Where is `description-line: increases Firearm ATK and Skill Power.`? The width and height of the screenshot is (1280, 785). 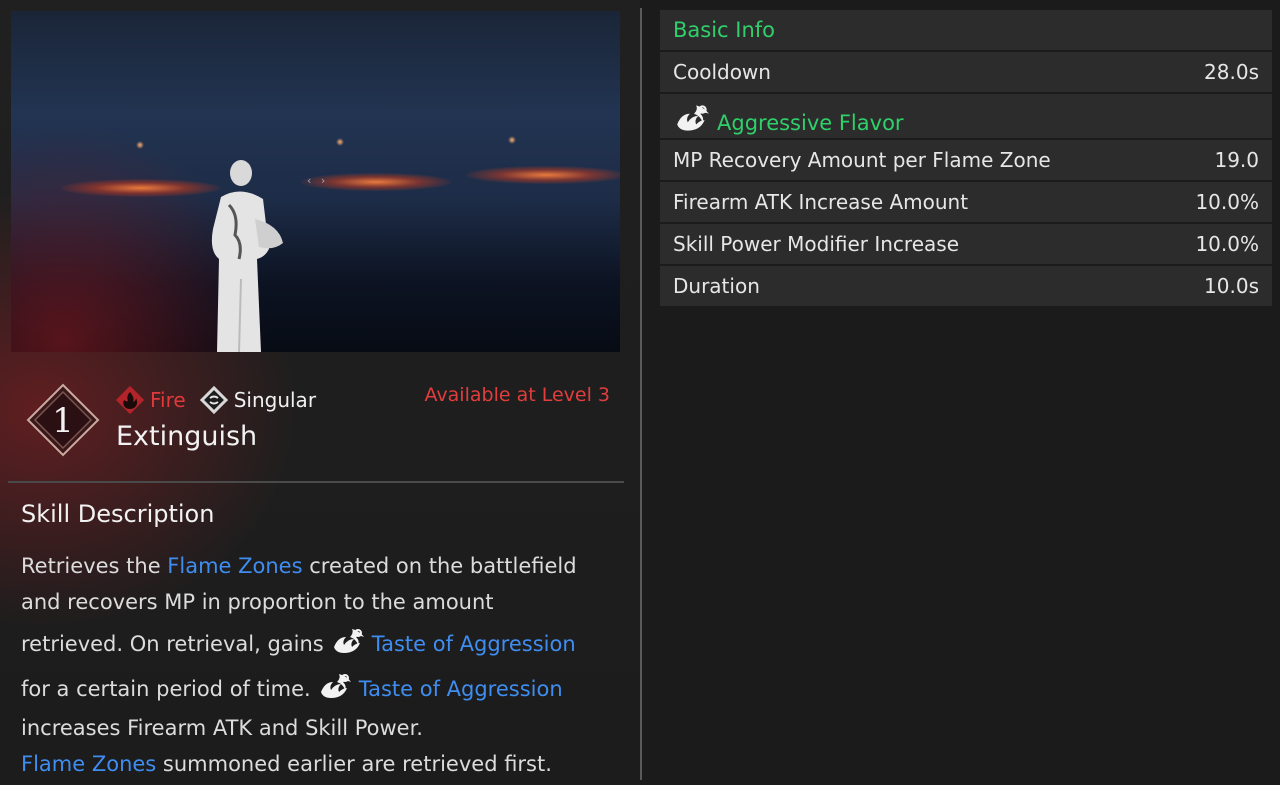 description-line: increases Firearm ATK and Skill Power. is located at coordinates (321, 728).